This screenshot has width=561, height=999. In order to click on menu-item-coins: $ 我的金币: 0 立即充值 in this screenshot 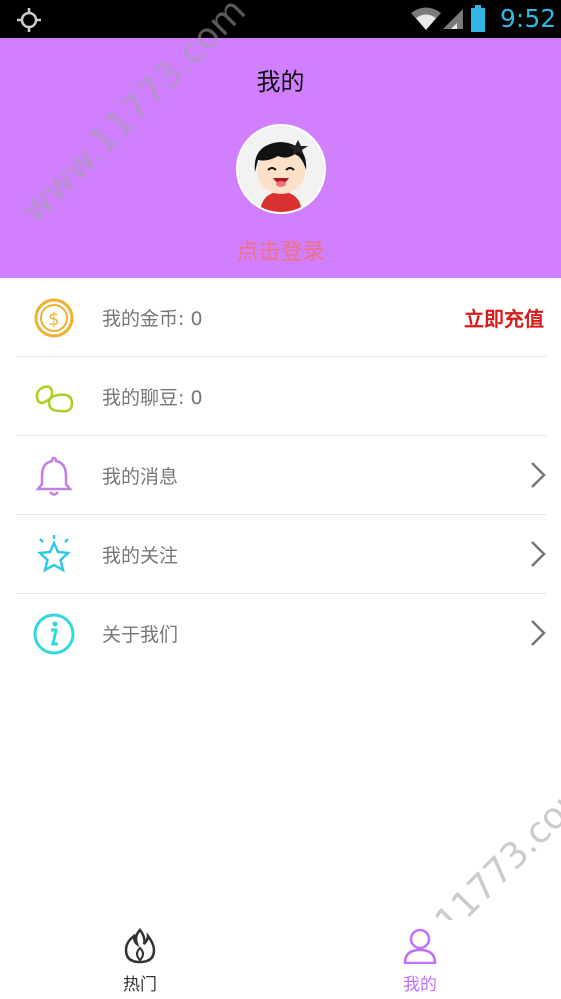, I will do `click(281, 317)`.